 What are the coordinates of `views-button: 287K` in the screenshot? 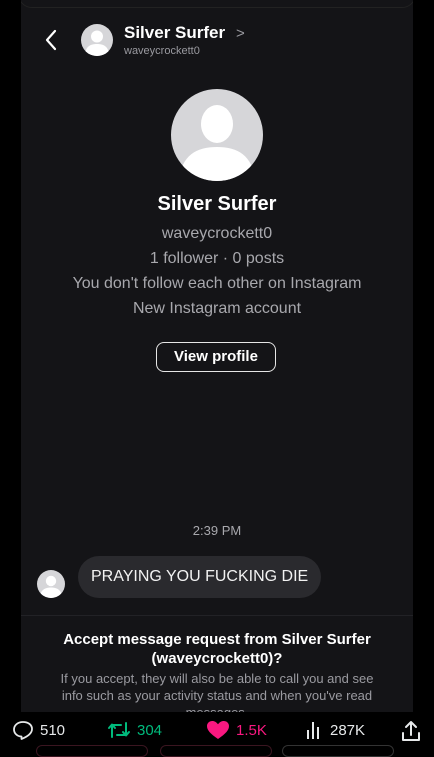 It's located at (334, 730).